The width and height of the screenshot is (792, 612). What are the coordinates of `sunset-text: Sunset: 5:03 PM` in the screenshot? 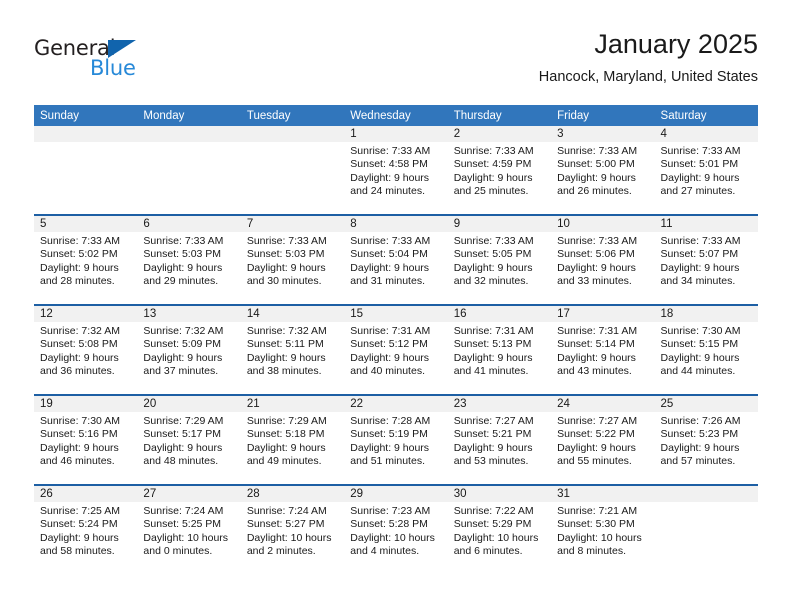 It's located at (285, 254).